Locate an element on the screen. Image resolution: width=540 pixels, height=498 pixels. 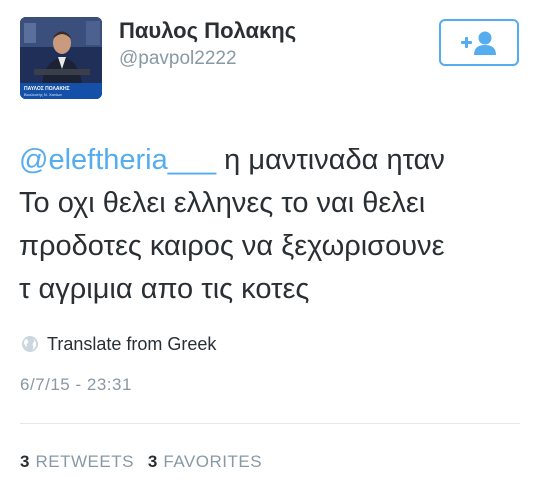
retweets-label: RETWEETS is located at coordinates (84, 461).